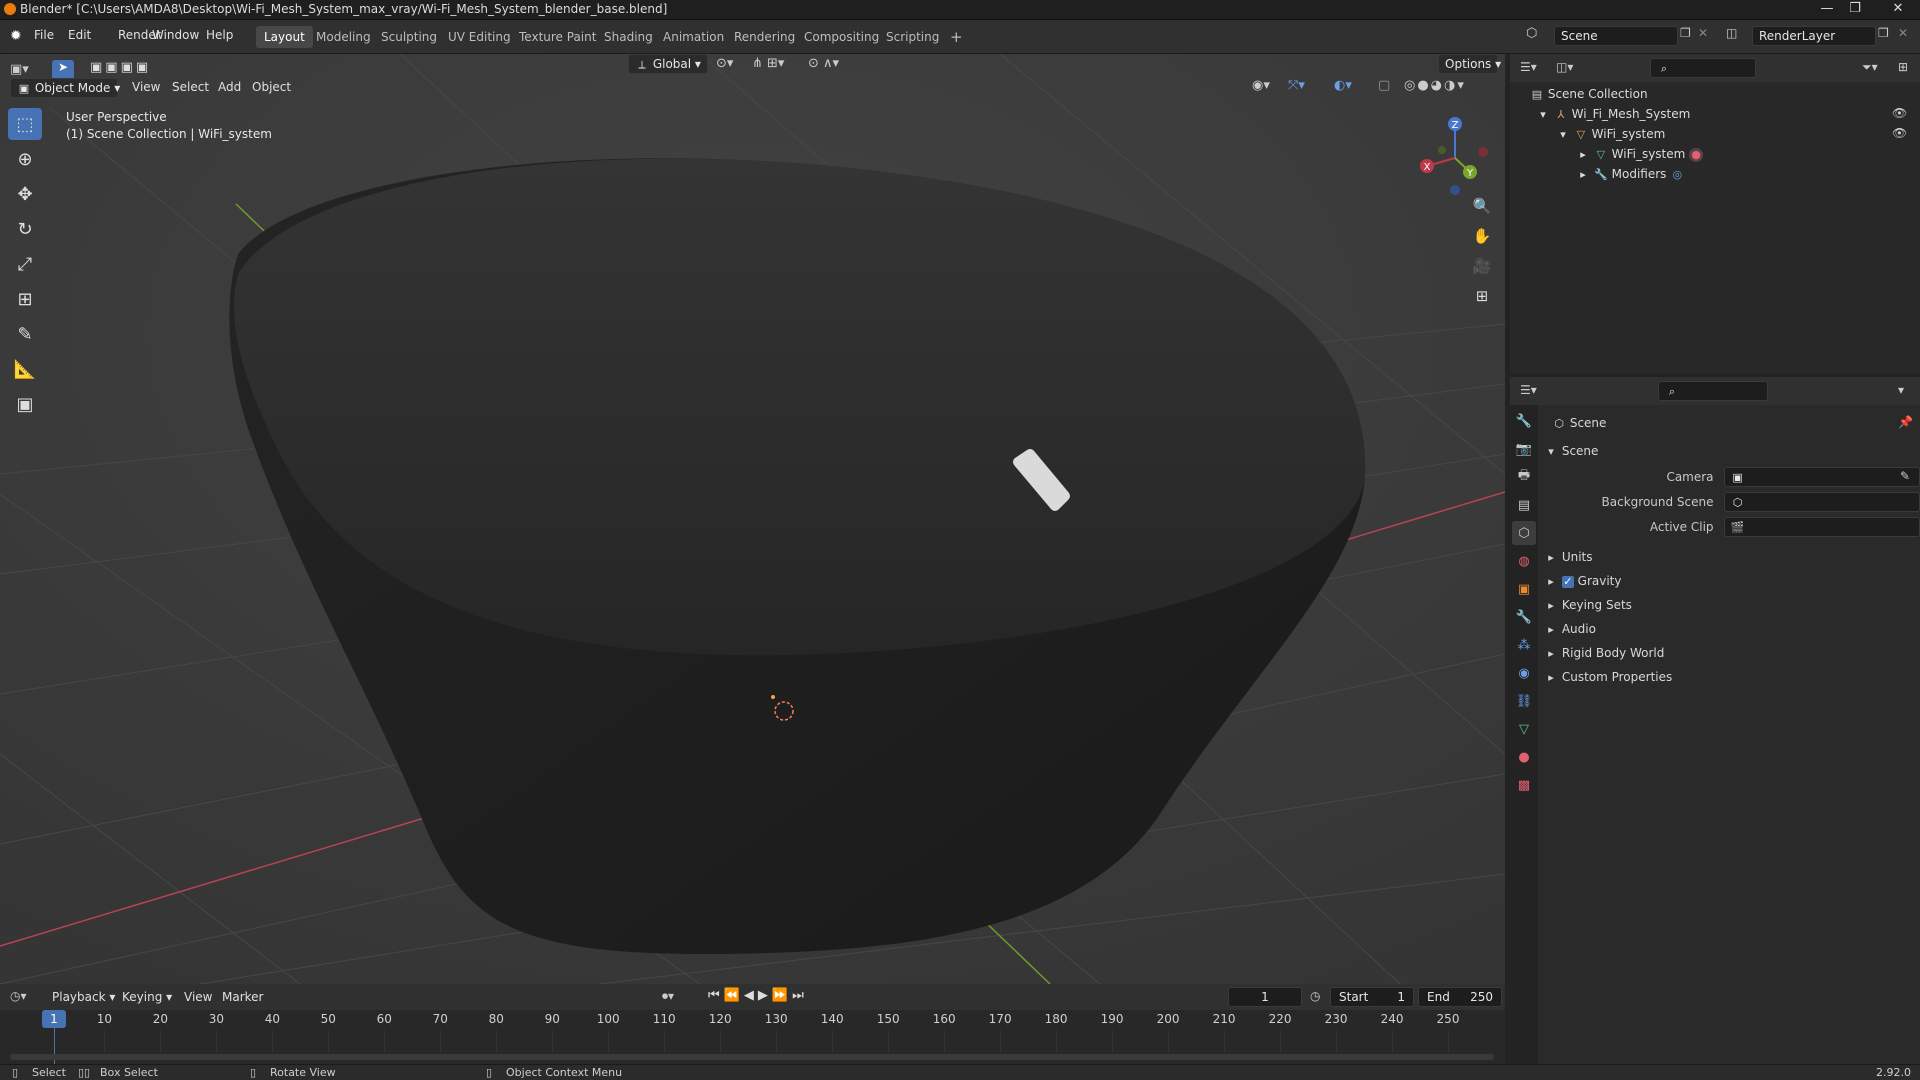  I want to click on blender-menu-icon: ✹, so click(16, 36).